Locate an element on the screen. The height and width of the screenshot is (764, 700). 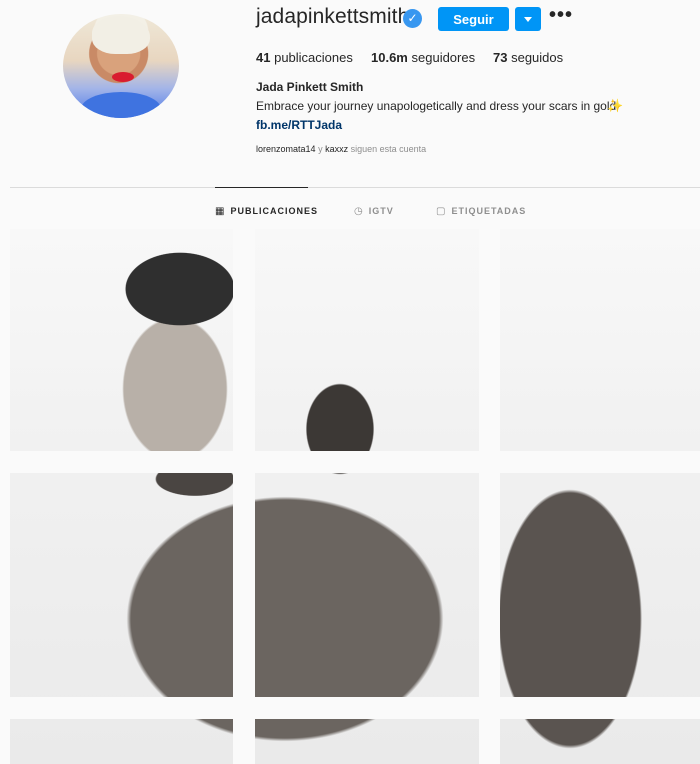
tabs-divider is located at coordinates (355, 187).